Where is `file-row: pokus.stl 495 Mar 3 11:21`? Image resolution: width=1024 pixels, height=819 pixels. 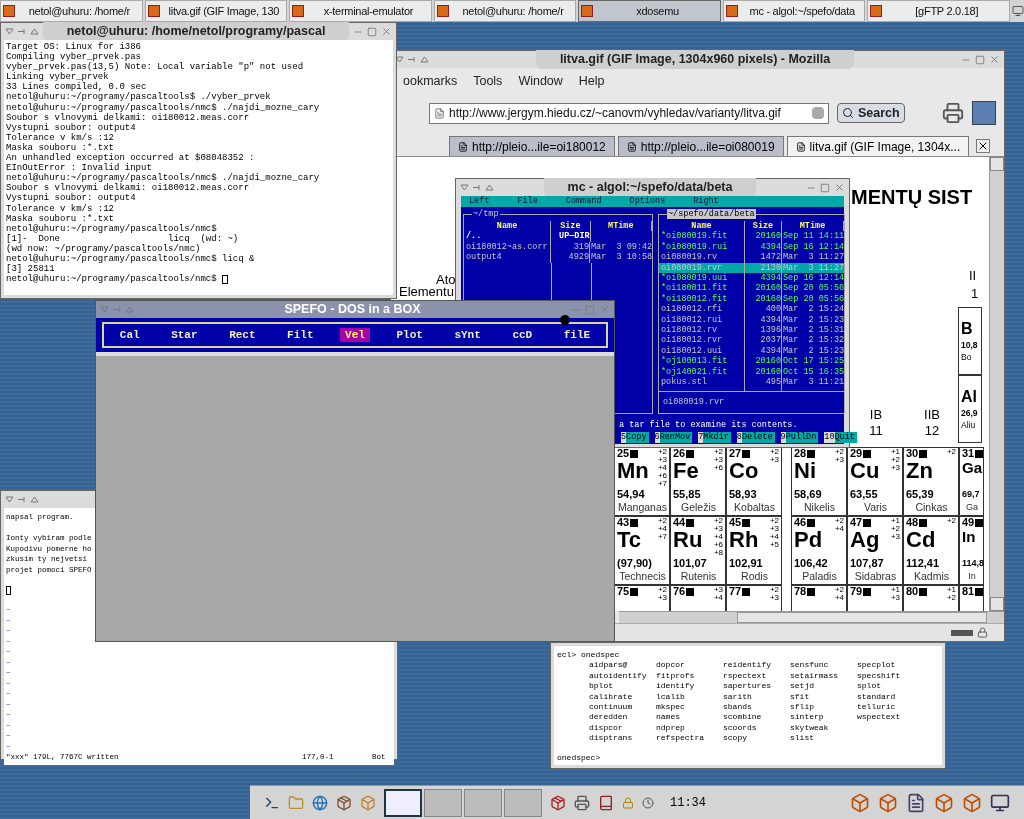
file-row: pokus.stl 495 Mar 3 11:21 is located at coordinates (751, 382).